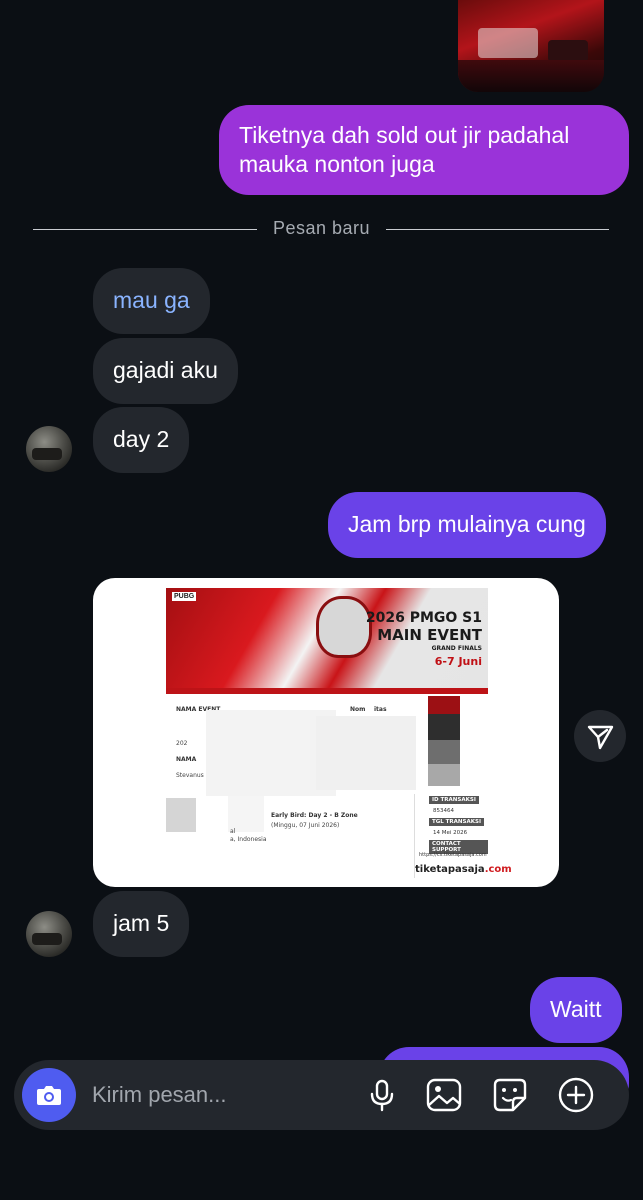 This screenshot has height=1200, width=643. I want to click on event-title-line2: MAIN EVENT, so click(429, 635).